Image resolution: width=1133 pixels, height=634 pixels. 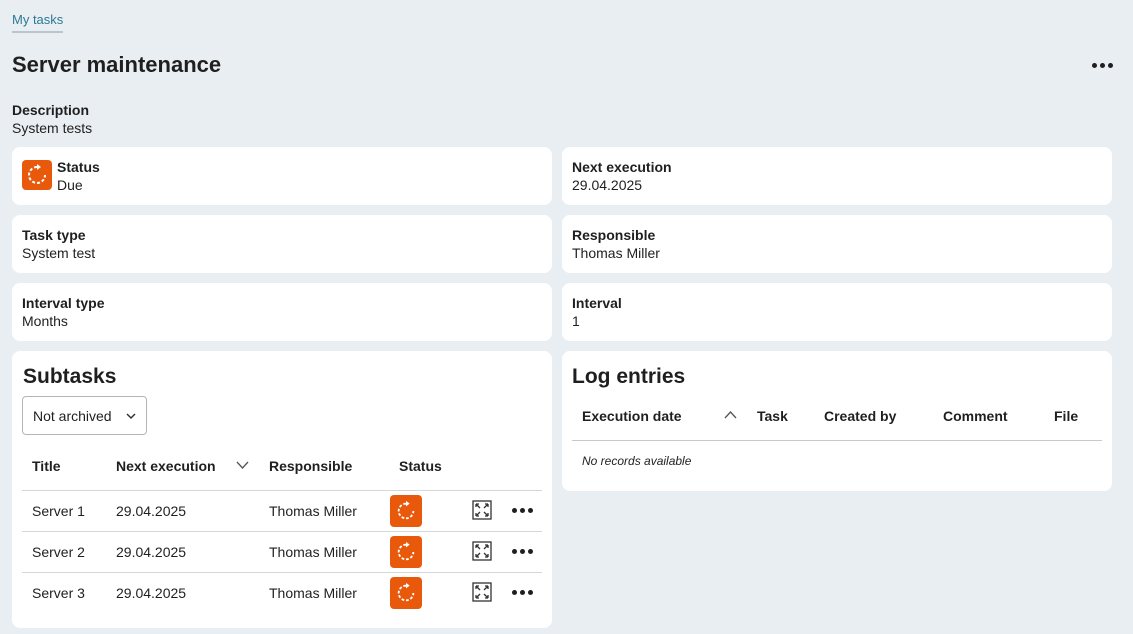 I want to click on breadcrumb-my-tasks: My tasks, so click(x=38, y=22).